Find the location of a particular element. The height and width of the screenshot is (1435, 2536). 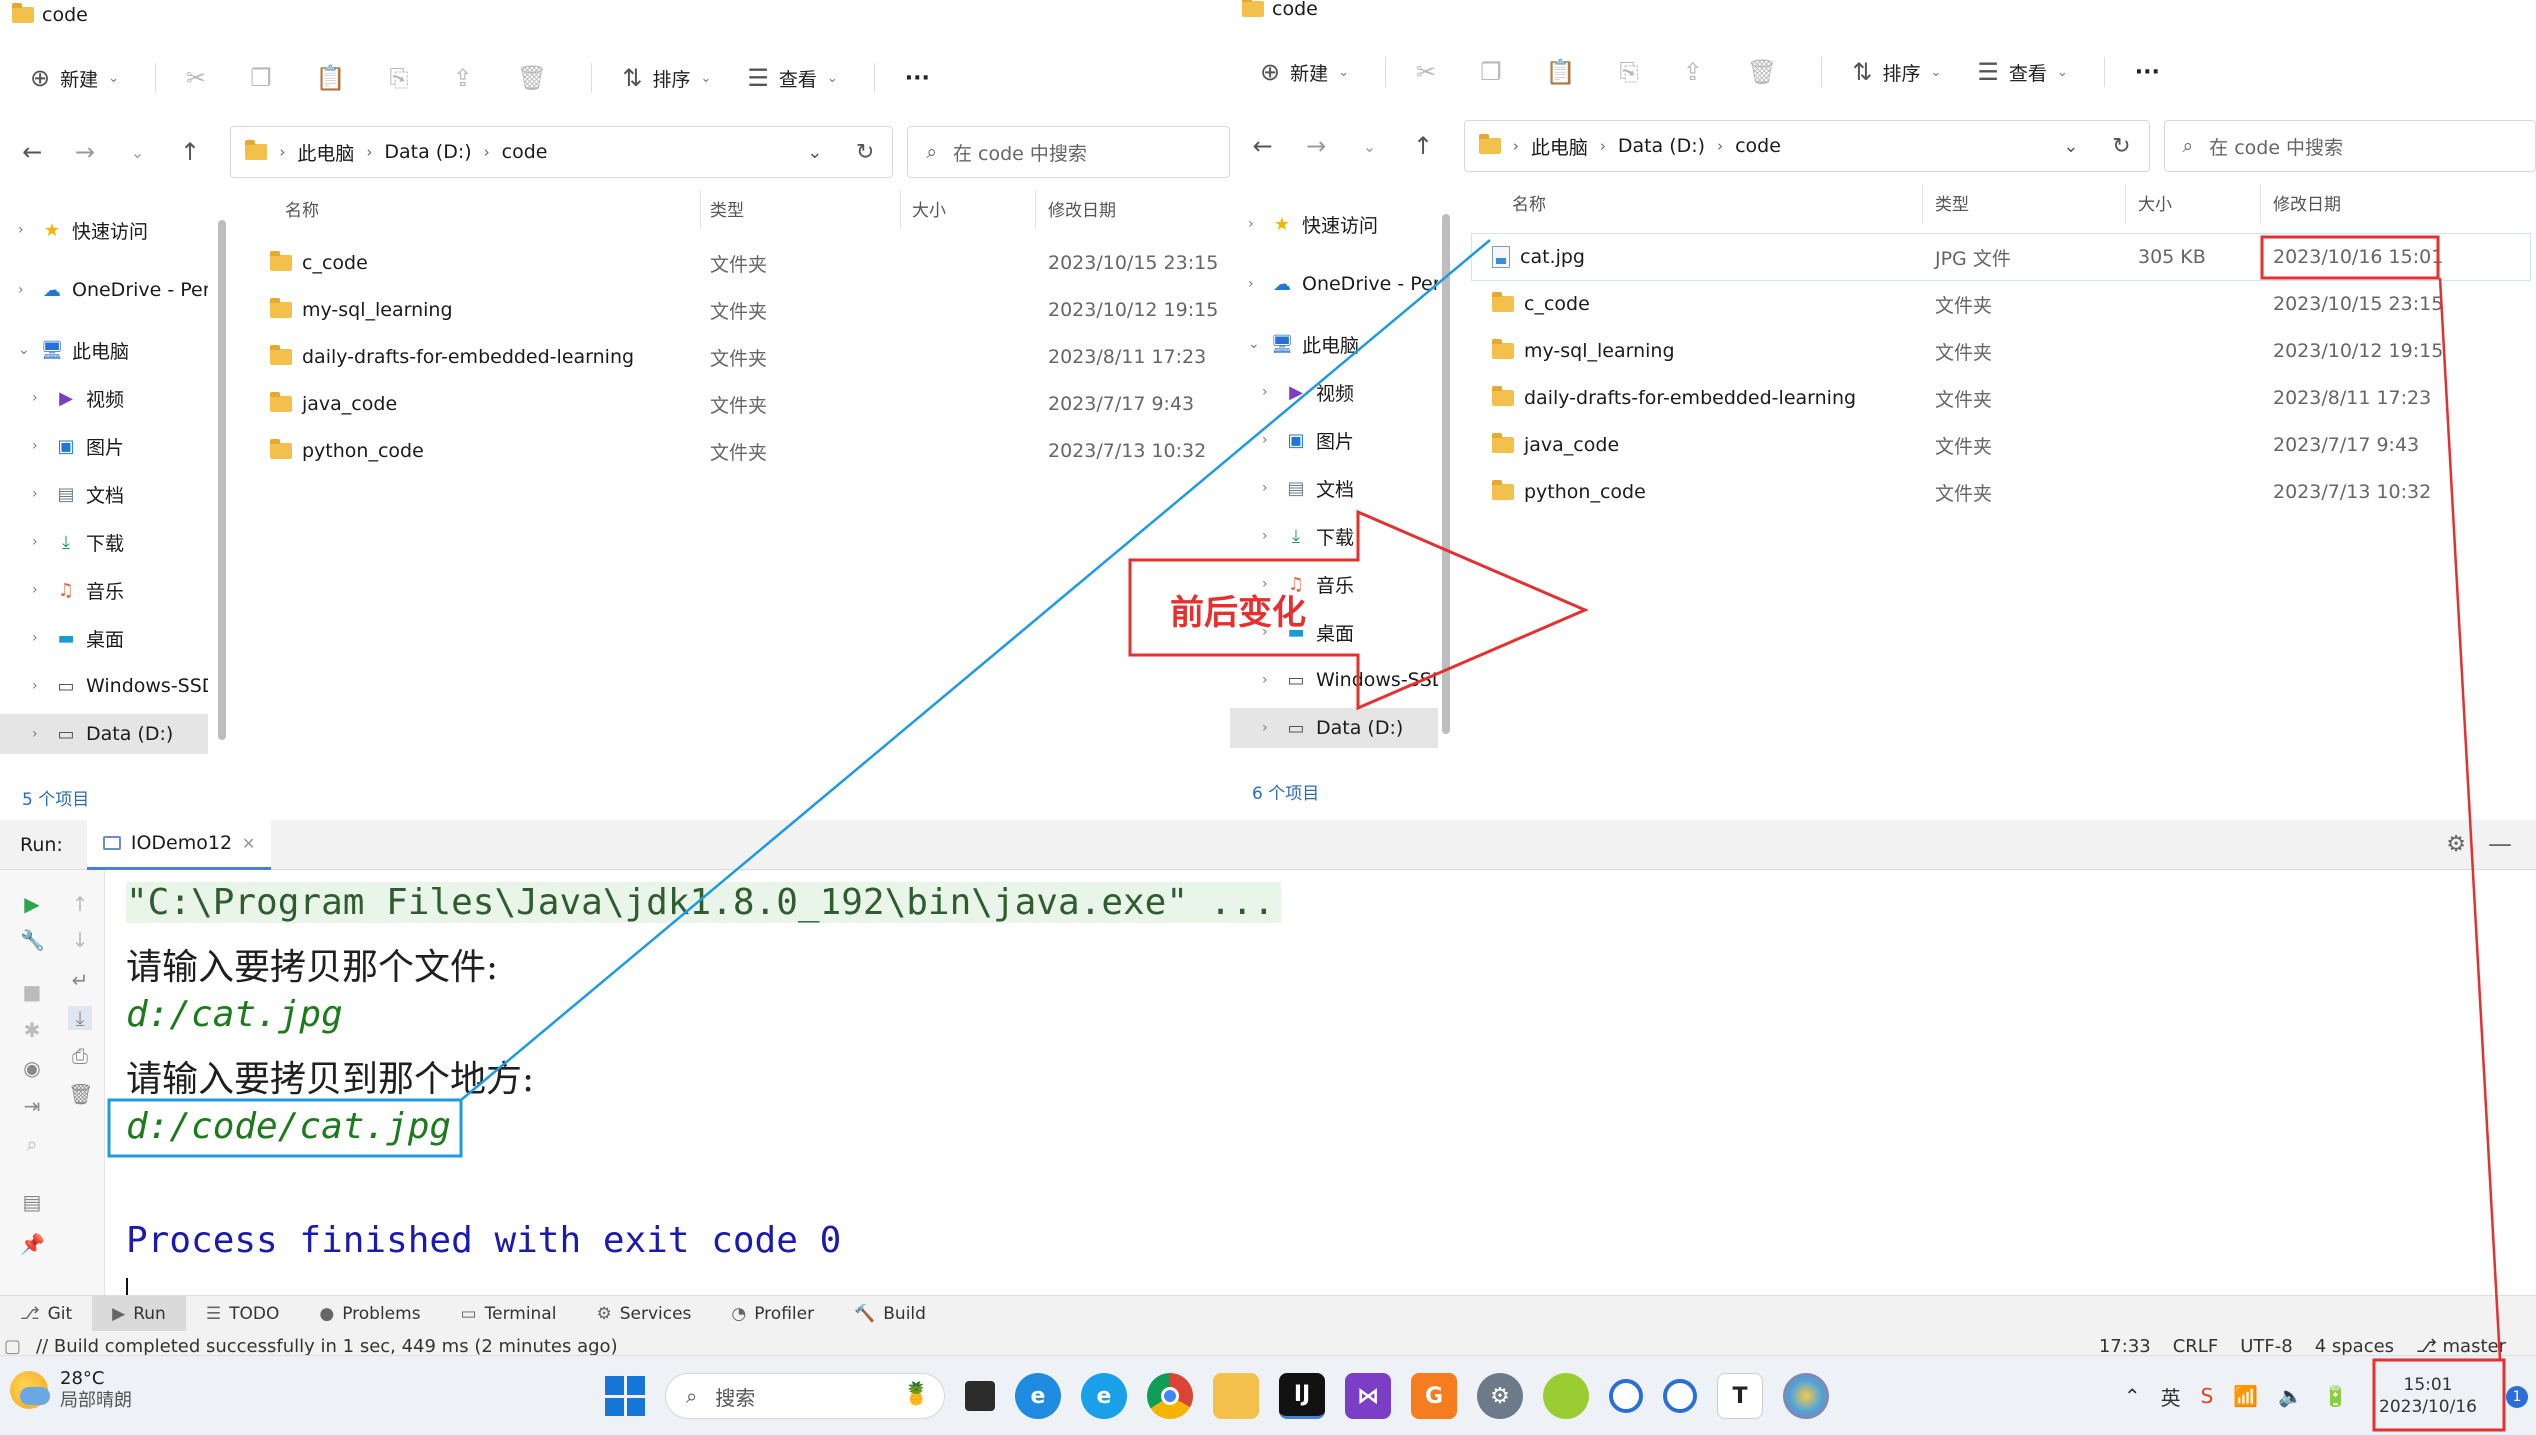

breadcrumb-code: code is located at coordinates (525, 152).